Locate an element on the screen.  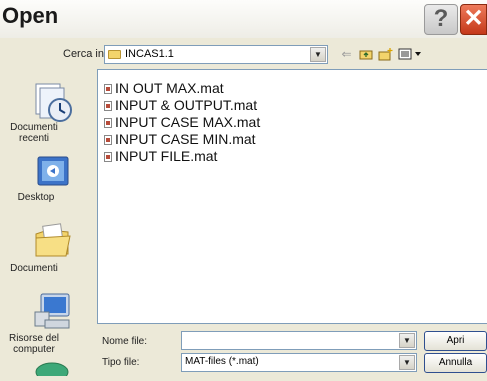
list-item: INPUT FILE.mat is located at coordinates (160, 156).